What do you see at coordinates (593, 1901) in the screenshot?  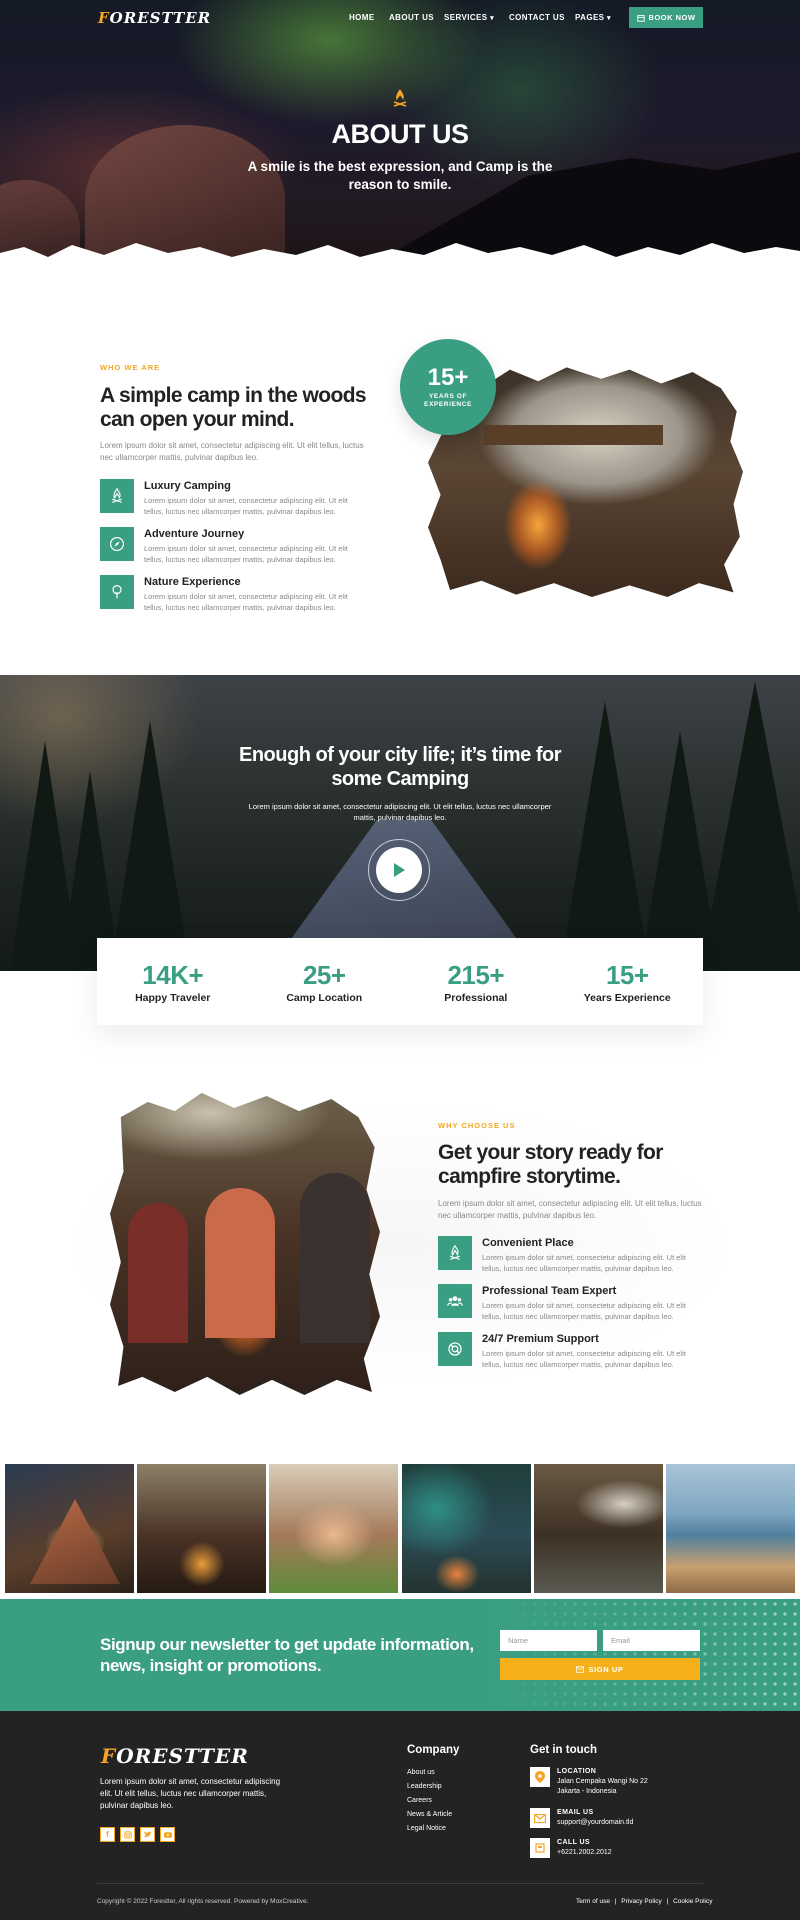 I see `terms-link: Term of use` at bounding box center [593, 1901].